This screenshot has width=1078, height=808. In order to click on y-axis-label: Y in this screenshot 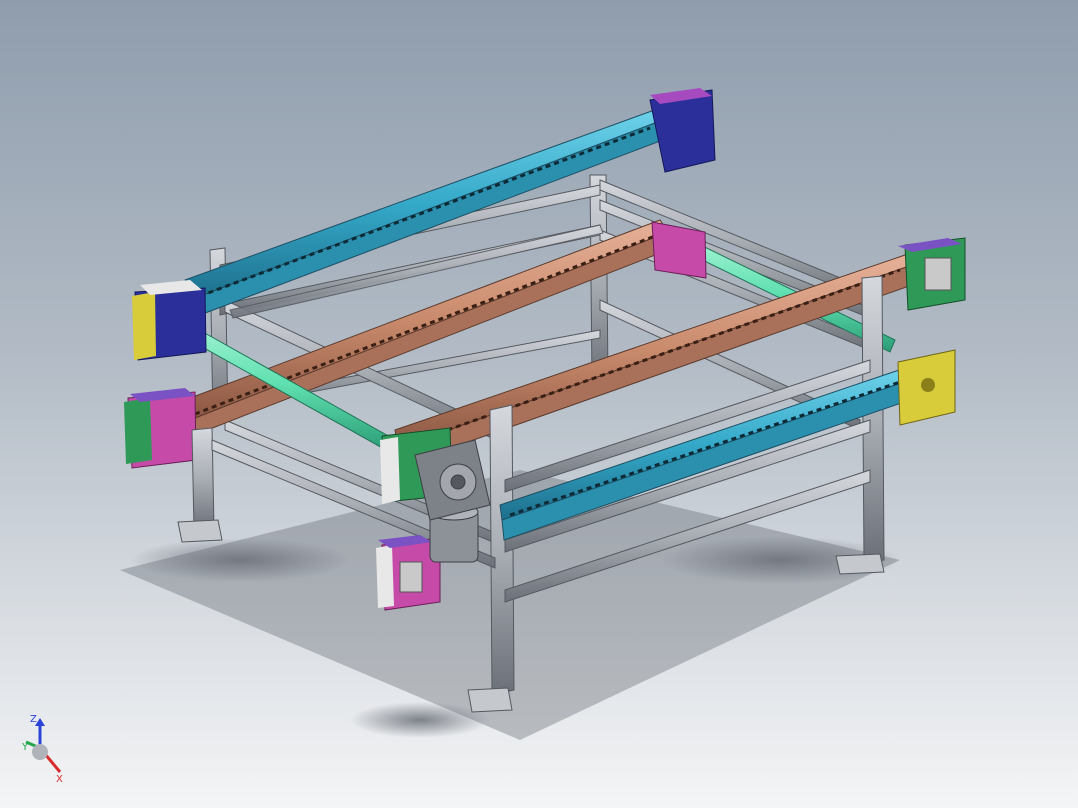, I will do `click(25, 747)`.